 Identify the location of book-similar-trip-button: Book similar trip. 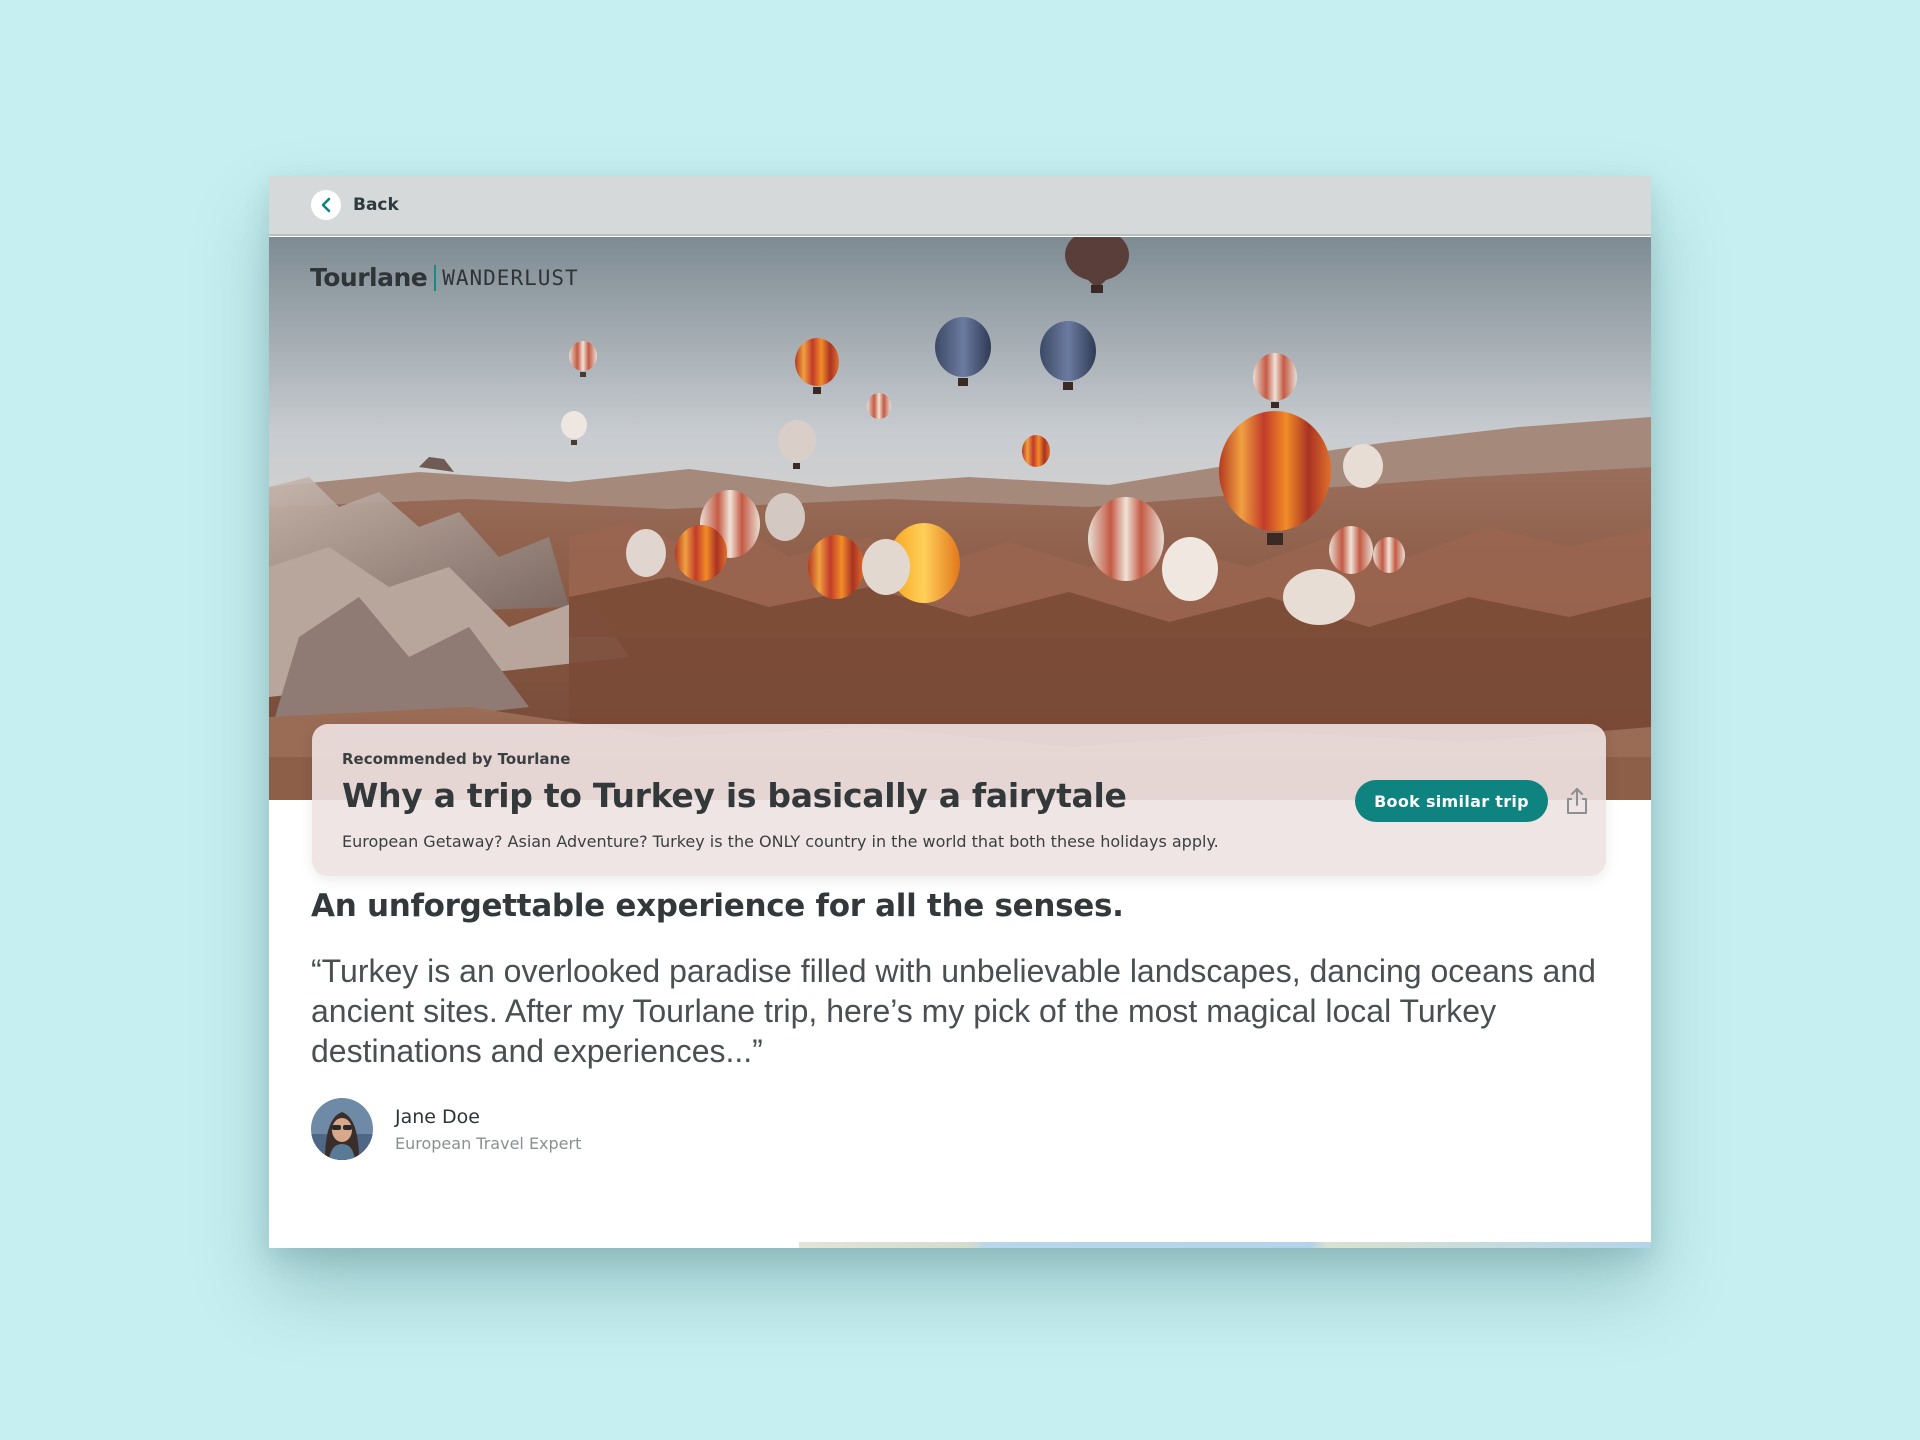
(1451, 801).